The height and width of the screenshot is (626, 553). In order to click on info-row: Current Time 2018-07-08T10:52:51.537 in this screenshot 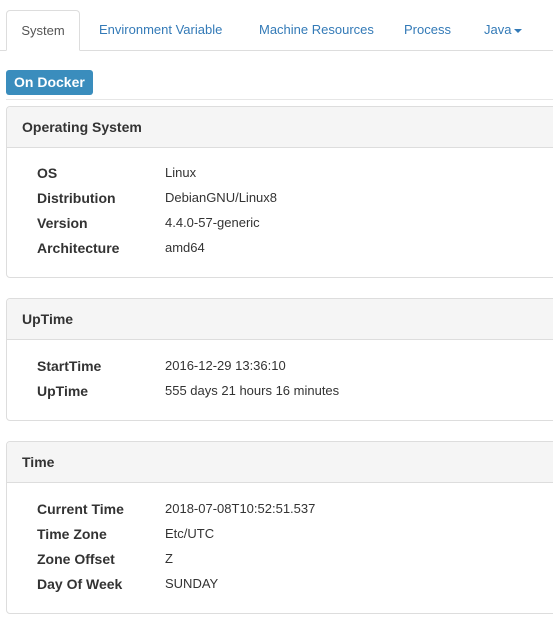, I will do `click(280, 509)`.